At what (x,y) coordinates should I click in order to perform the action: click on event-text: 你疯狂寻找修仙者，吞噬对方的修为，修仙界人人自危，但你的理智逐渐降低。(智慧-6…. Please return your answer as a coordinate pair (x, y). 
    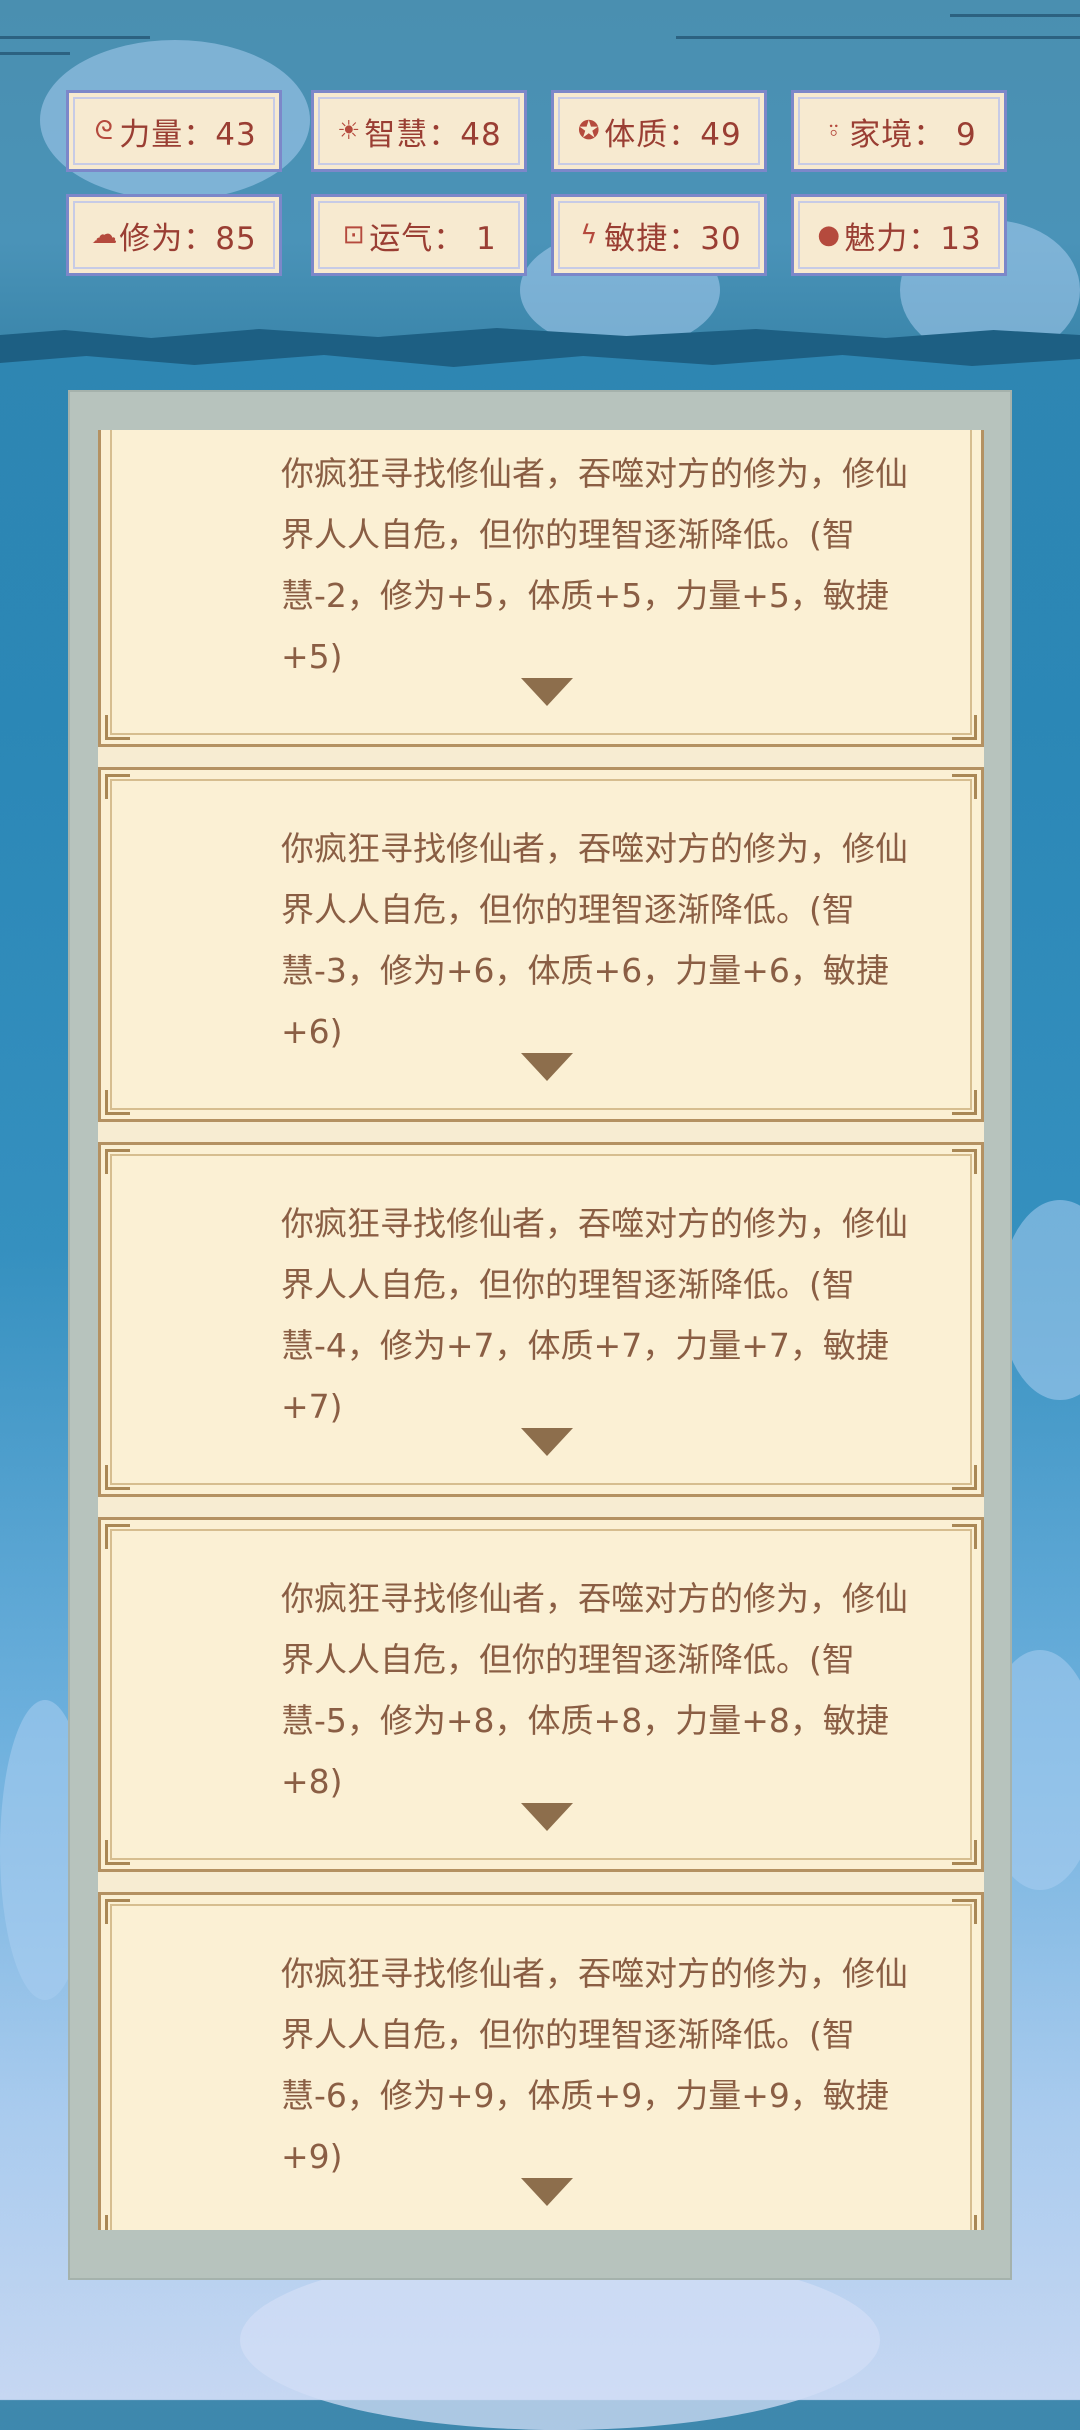
    Looking at the image, I should click on (594, 2065).